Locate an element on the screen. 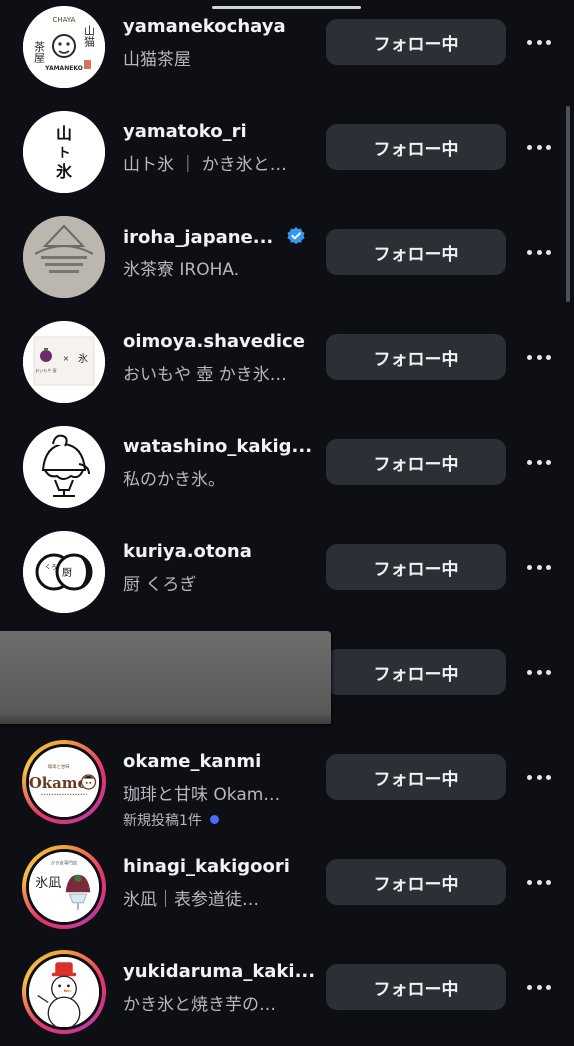 Image resolution: width=574 pixels, height=1046 pixels. list-item: iroha_japane... 氷茶寮 IROHA. フォロー中 is located at coordinates (287, 258).